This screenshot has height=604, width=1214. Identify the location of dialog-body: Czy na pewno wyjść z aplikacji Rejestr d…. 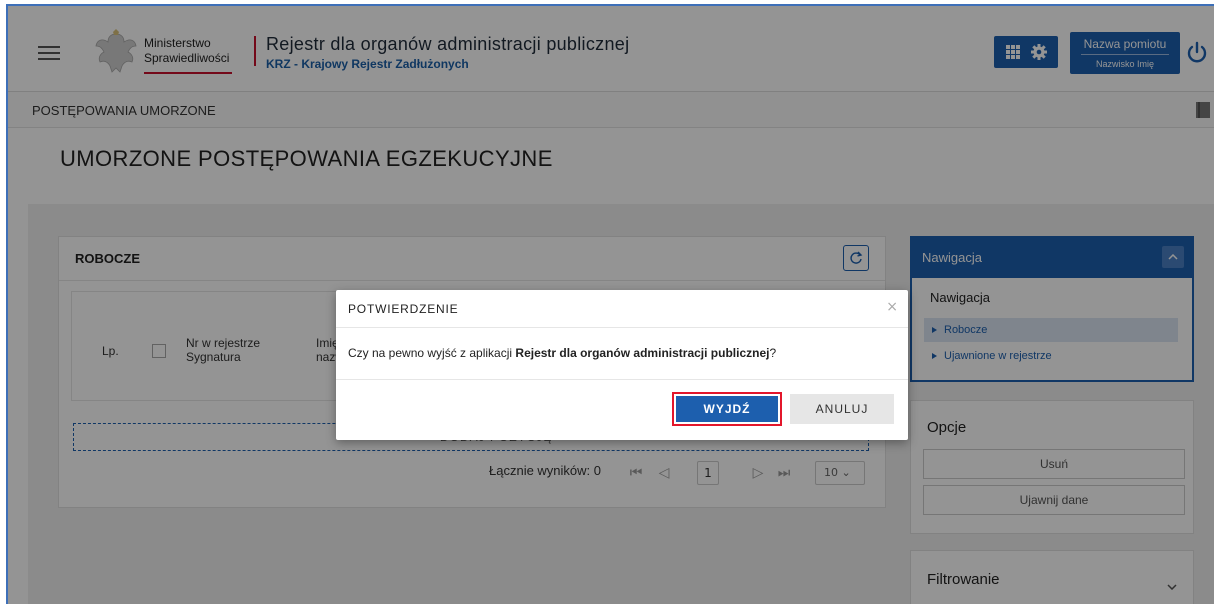
(622, 354).